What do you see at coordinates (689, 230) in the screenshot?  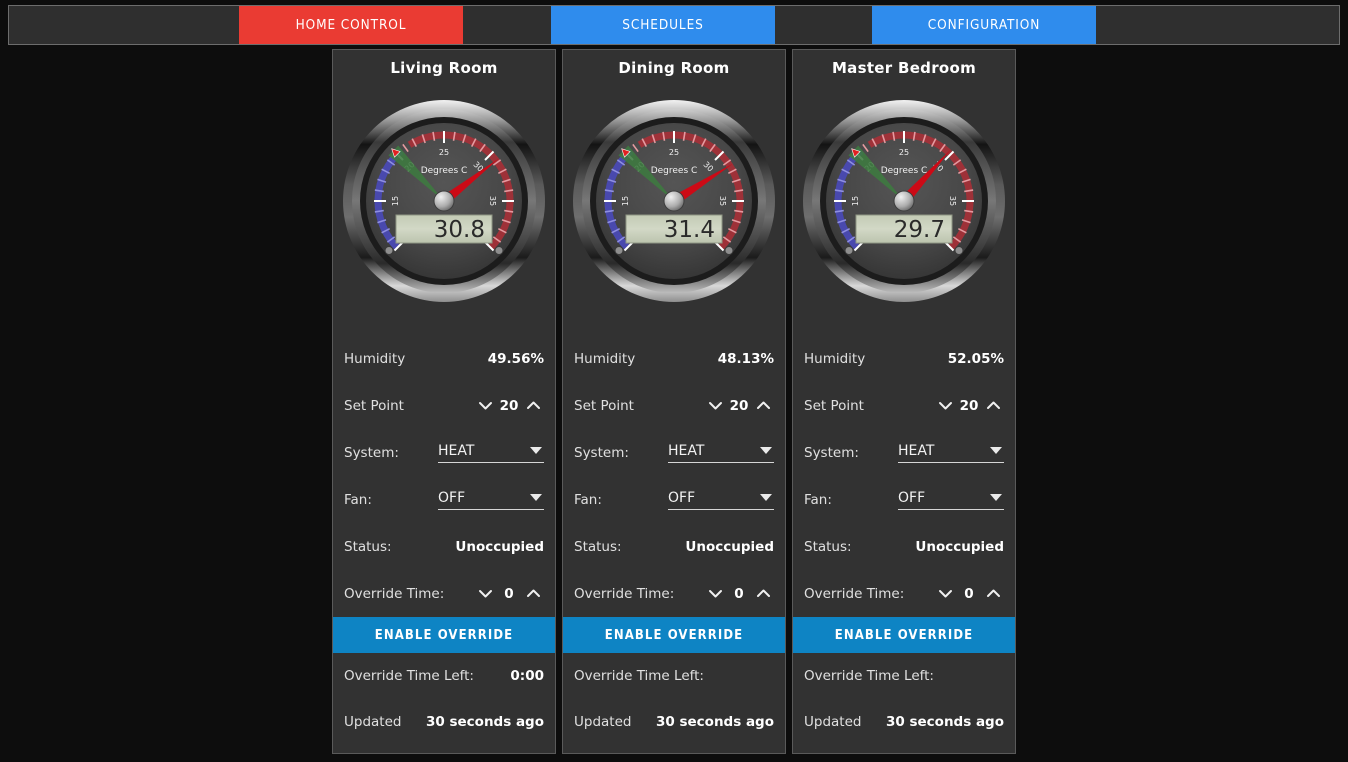 I see `svg-text: 31.4` at bounding box center [689, 230].